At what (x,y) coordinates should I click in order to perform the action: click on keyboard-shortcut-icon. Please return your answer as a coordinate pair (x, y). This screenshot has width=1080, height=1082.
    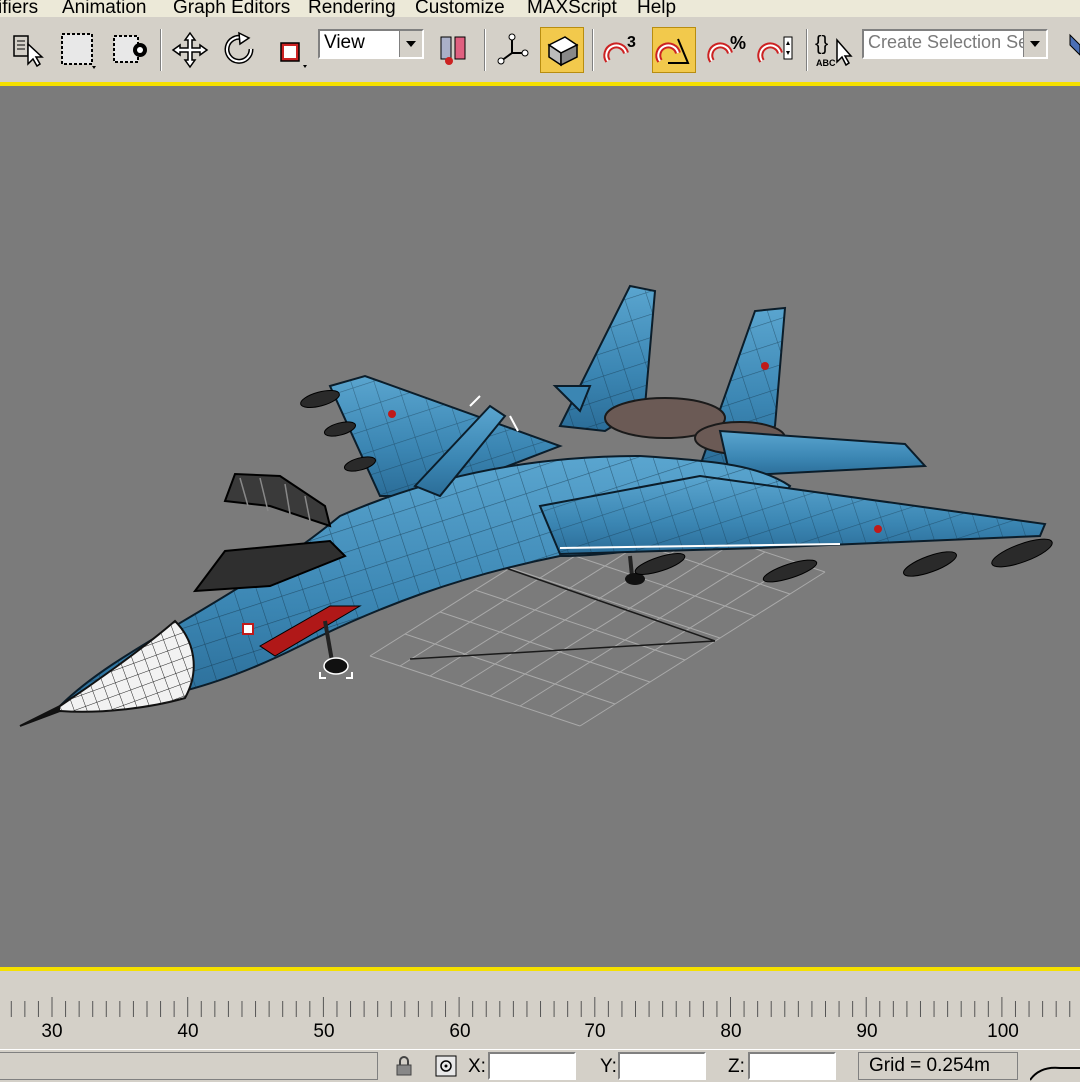
    Looking at the image, I should click on (563, 51).